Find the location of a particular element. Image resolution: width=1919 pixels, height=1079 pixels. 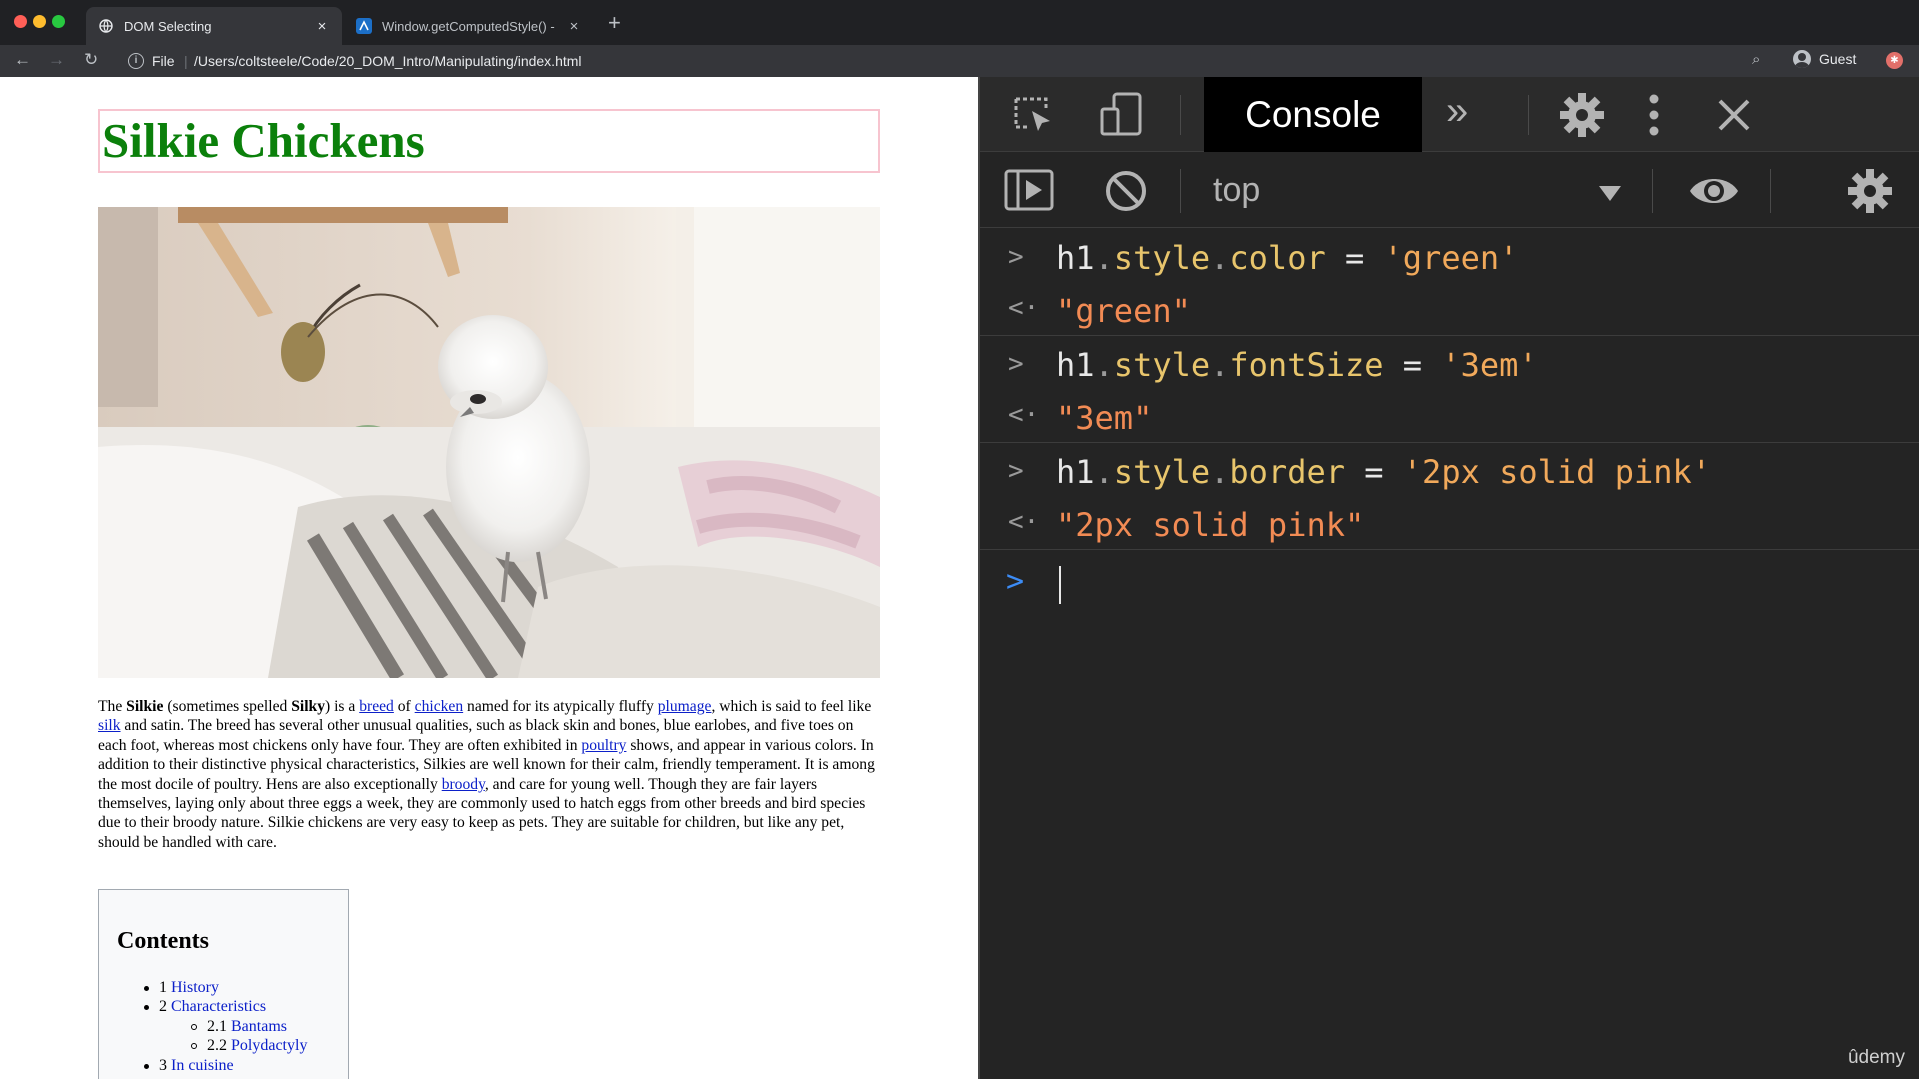

article-text: (sometimes spelled is located at coordinates (227, 706).